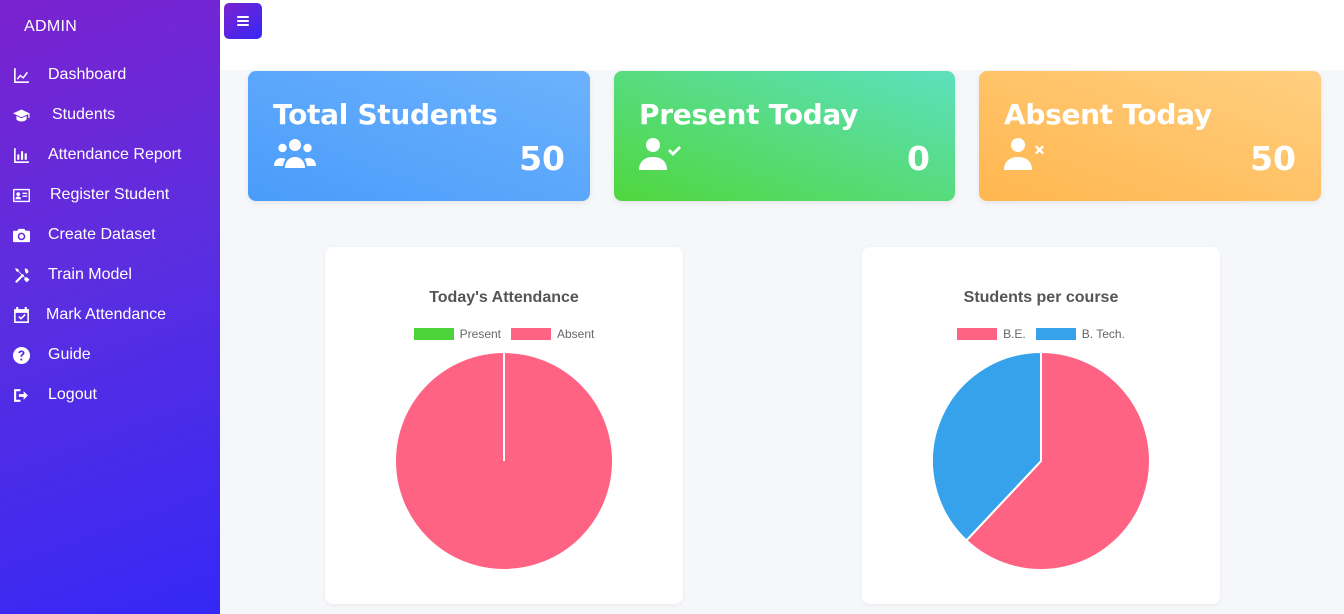 The height and width of the screenshot is (614, 1344). Describe the element at coordinates (106, 314) in the screenshot. I see `sidebar-item-label: Mark Attendance` at that location.